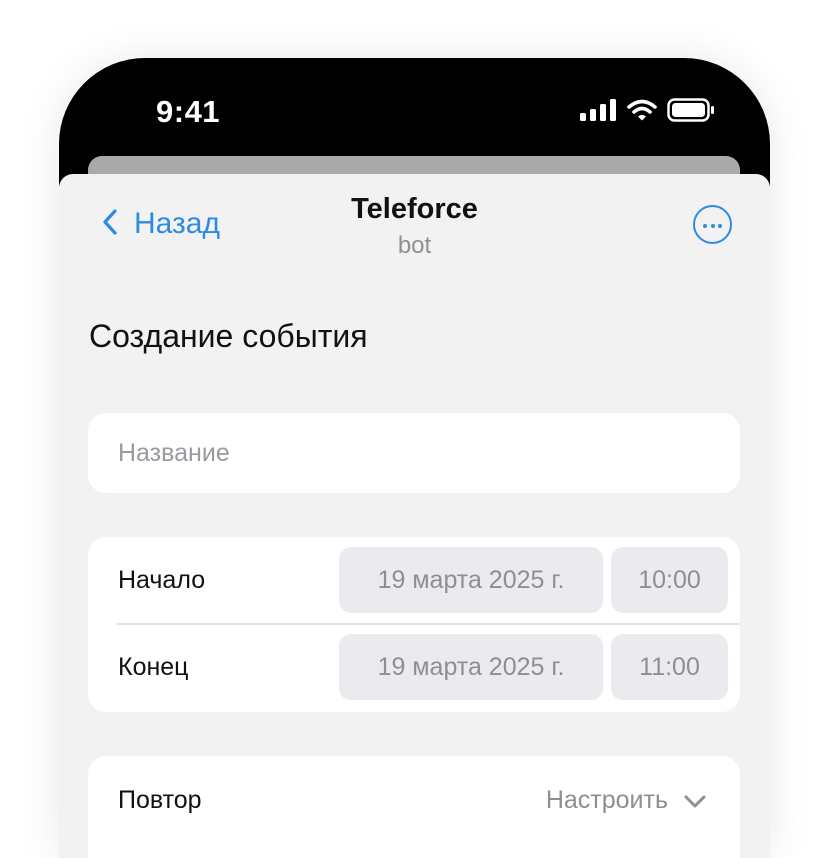 This screenshot has width=828, height=858. What do you see at coordinates (606, 800) in the screenshot?
I see `repeat-value: Настроить` at bounding box center [606, 800].